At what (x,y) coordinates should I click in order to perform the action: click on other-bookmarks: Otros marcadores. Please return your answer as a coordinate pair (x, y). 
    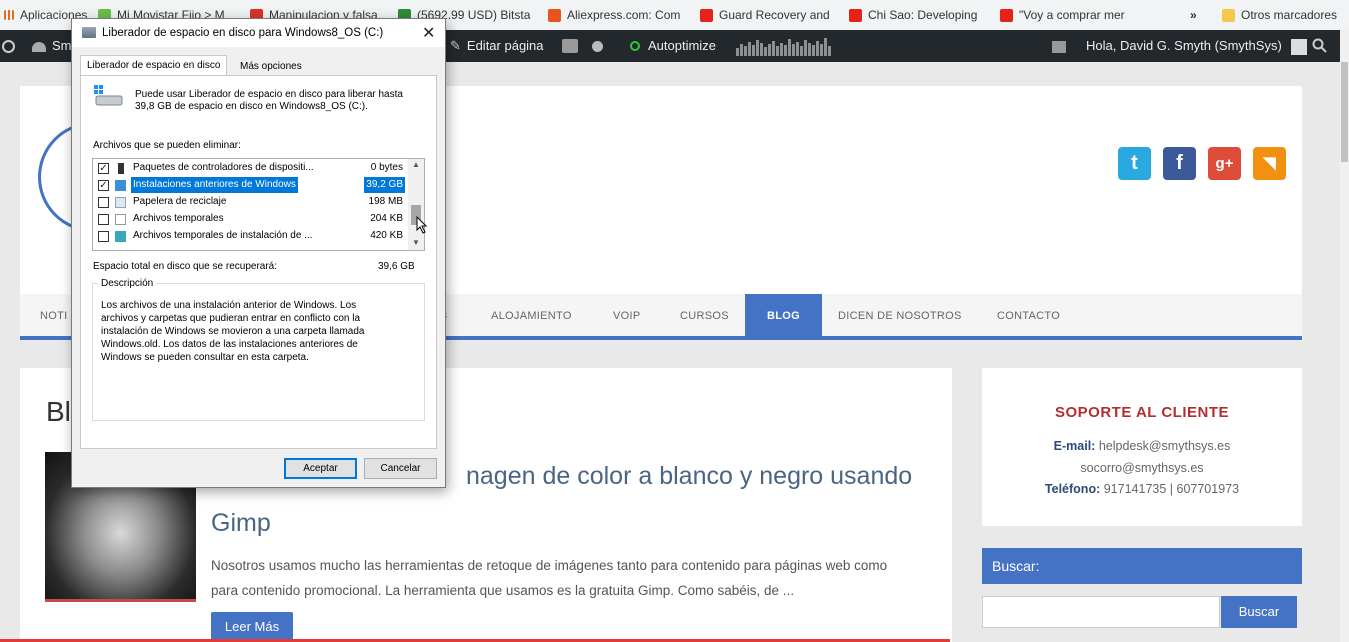
    Looking at the image, I should click on (1279, 15).